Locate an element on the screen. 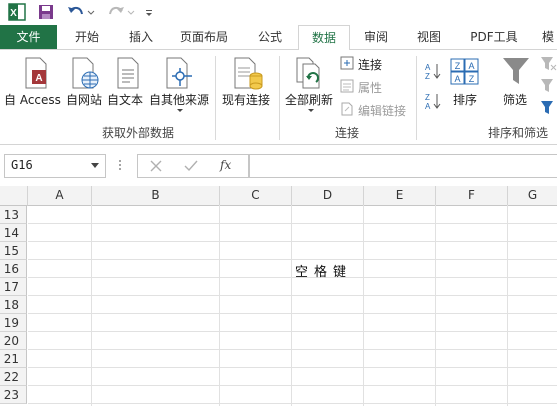 This screenshot has width=557, height=406. clear-filter-icon is located at coordinates (548, 64).